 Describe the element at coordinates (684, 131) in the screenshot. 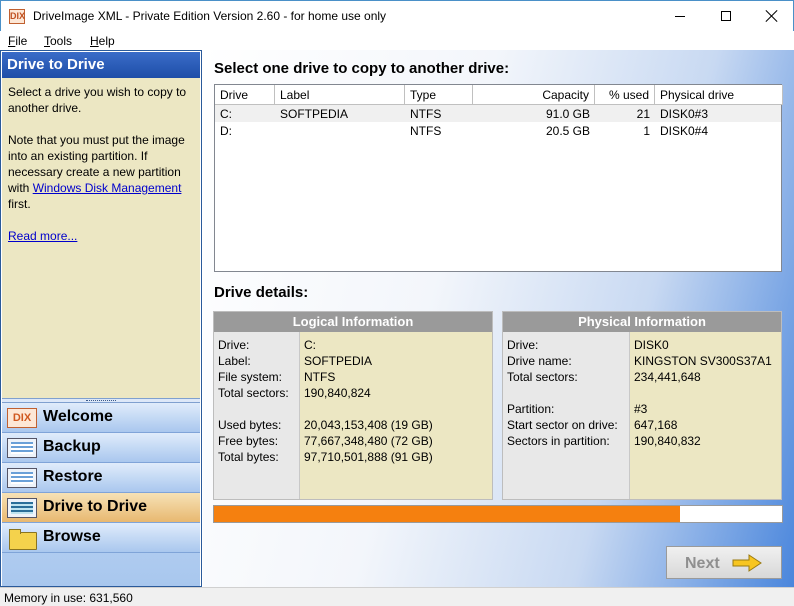

I see `cell-physical-drive: DISK0#4` at that location.